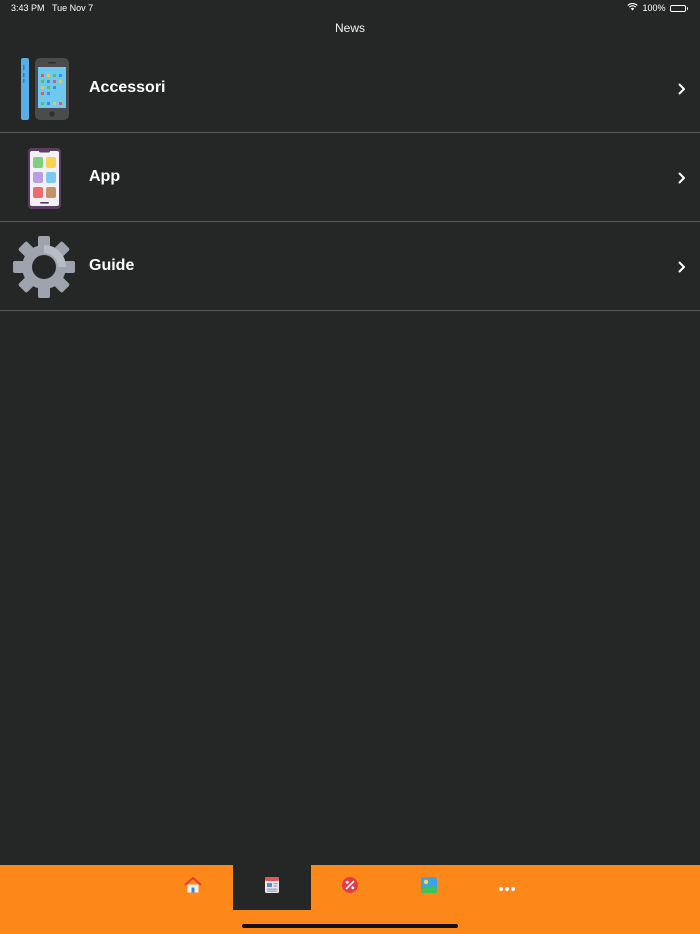 Image resolution: width=700 pixels, height=934 pixels. I want to click on tab-more, so click(507, 887).